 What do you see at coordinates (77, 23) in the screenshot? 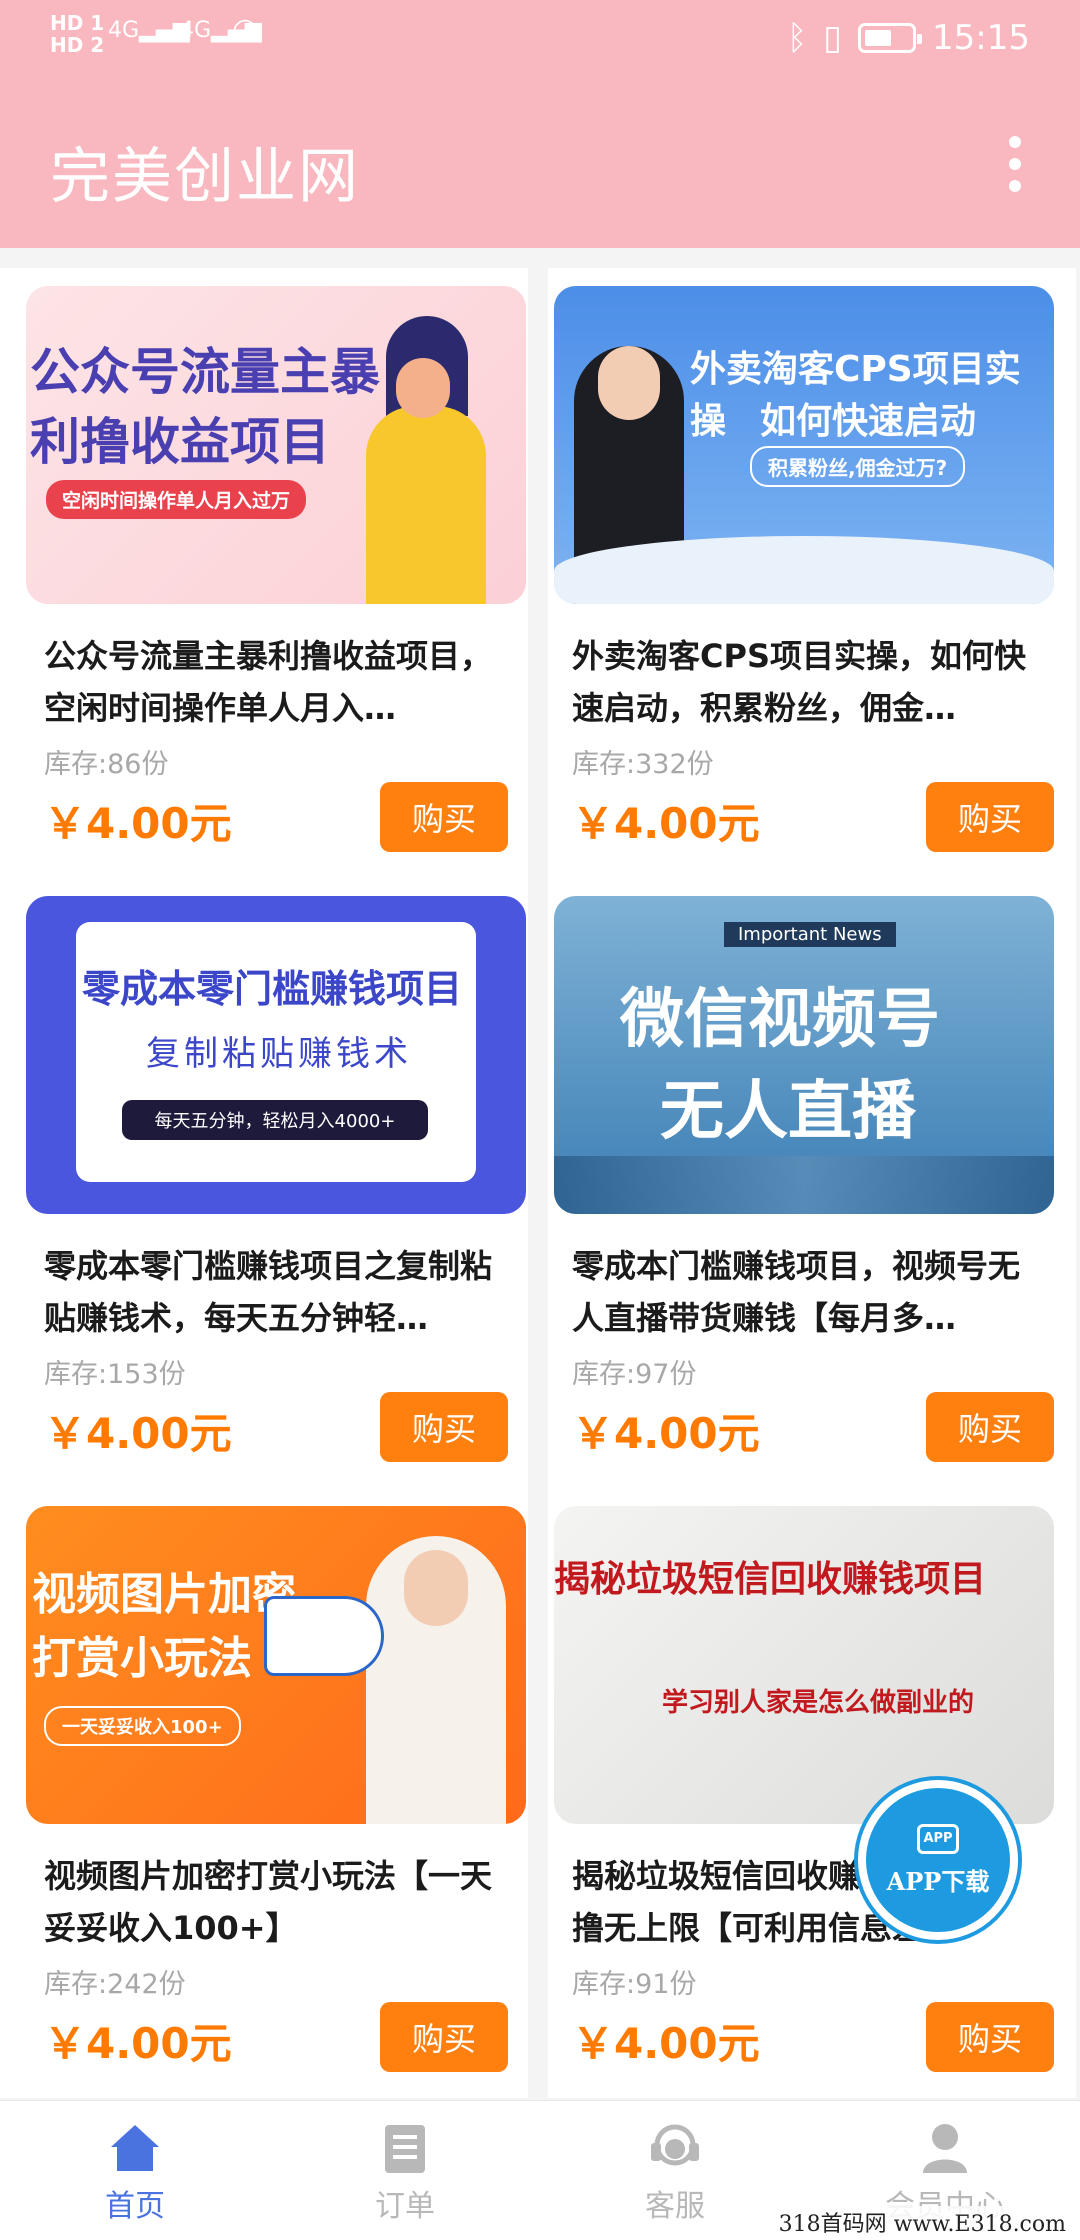
I see `hd1-indicator: HD 1` at bounding box center [77, 23].